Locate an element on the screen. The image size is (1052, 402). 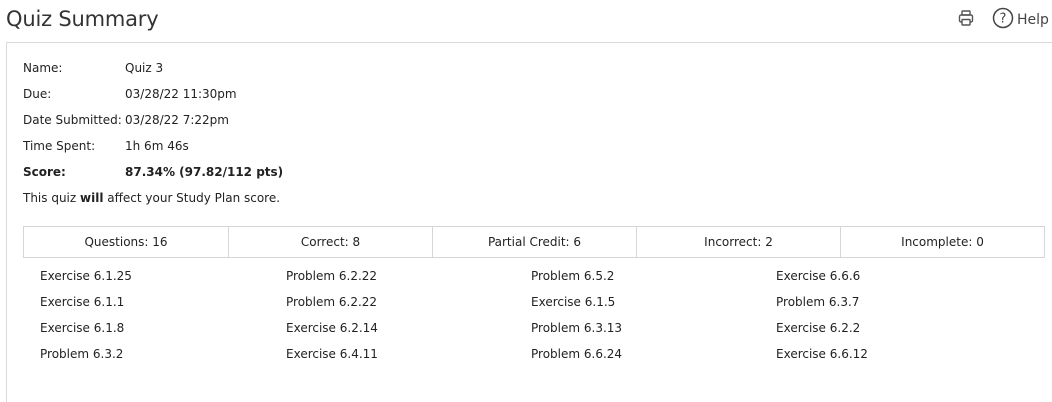
stat-partial-credit: Partial Credit: 6 is located at coordinates (535, 242).